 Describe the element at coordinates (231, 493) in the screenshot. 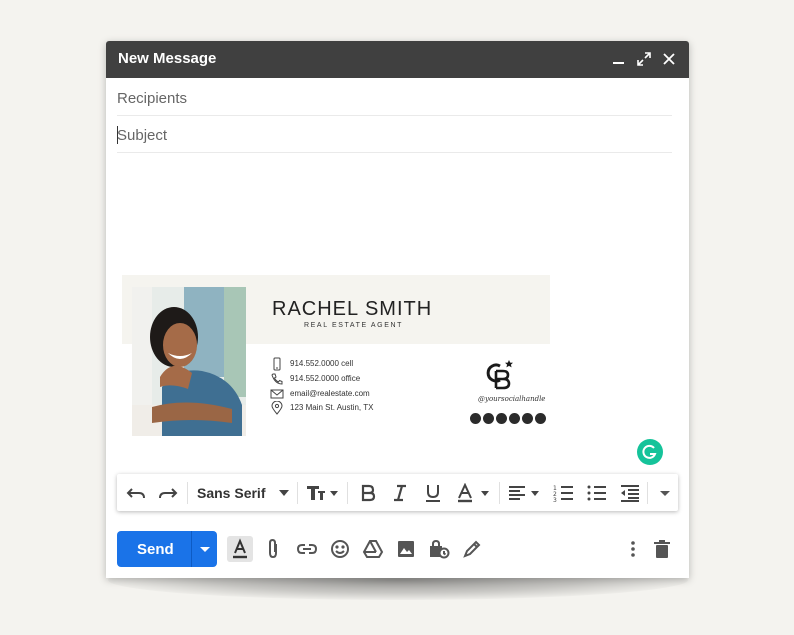

I see `font-family-label: Sans Serif` at that location.